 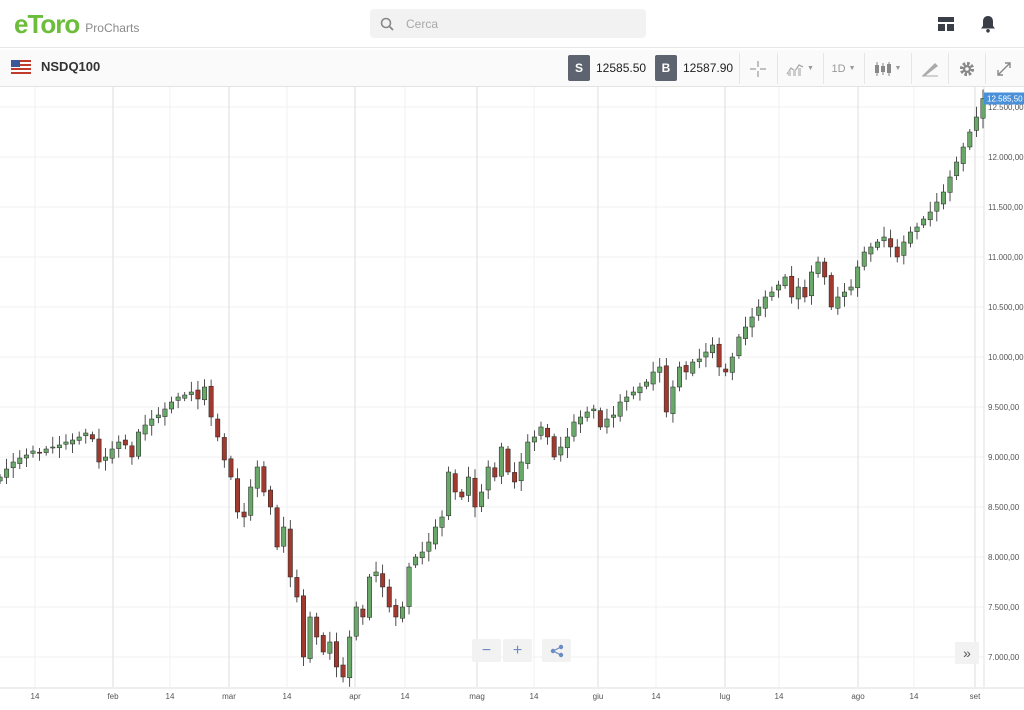 What do you see at coordinates (858, 696) in the screenshot?
I see `x-tick-label: ago` at bounding box center [858, 696].